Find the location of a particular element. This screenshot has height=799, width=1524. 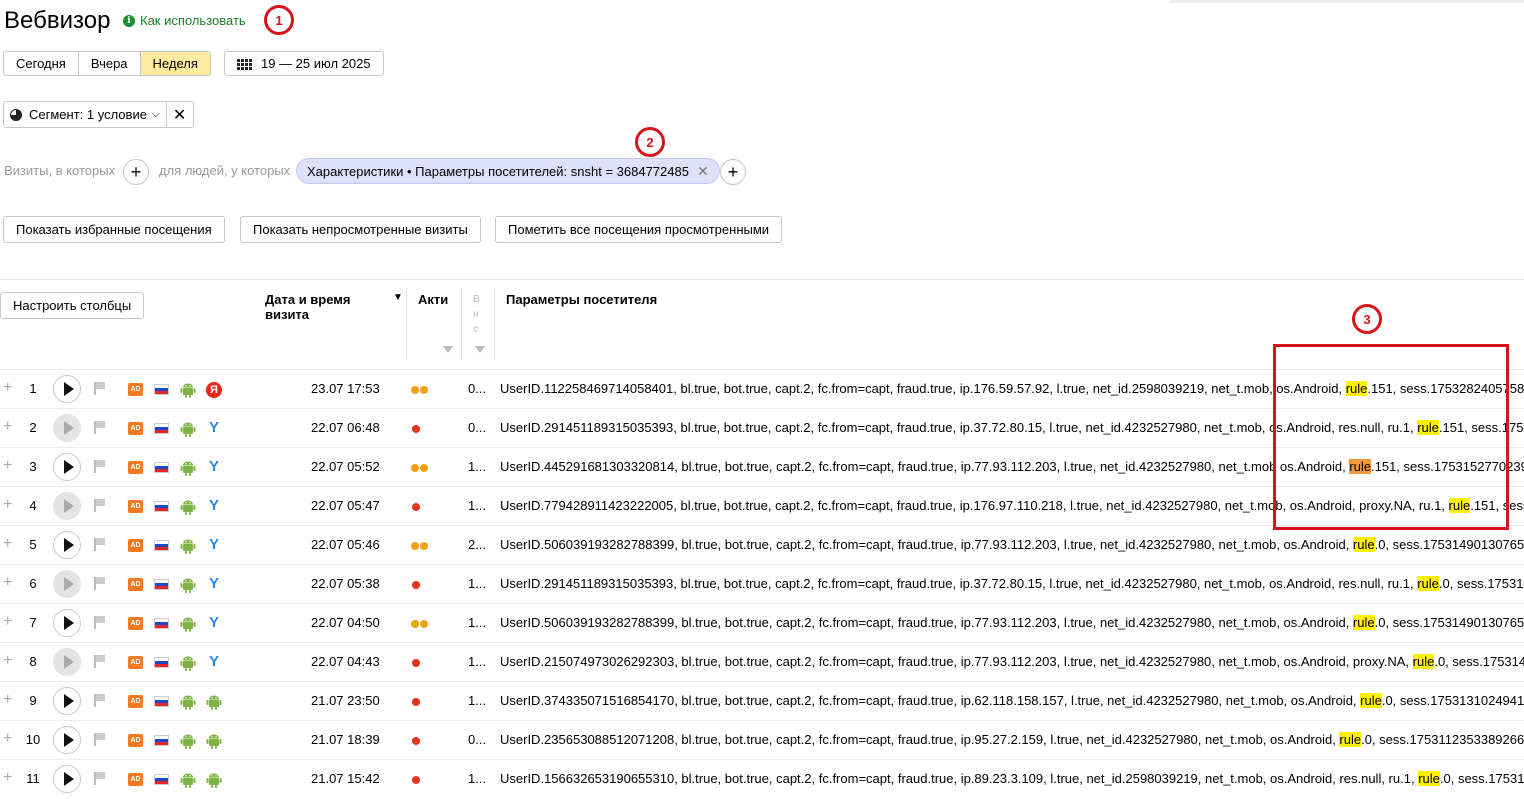

configure-columns-button: Настроить столбцы is located at coordinates (72, 305).